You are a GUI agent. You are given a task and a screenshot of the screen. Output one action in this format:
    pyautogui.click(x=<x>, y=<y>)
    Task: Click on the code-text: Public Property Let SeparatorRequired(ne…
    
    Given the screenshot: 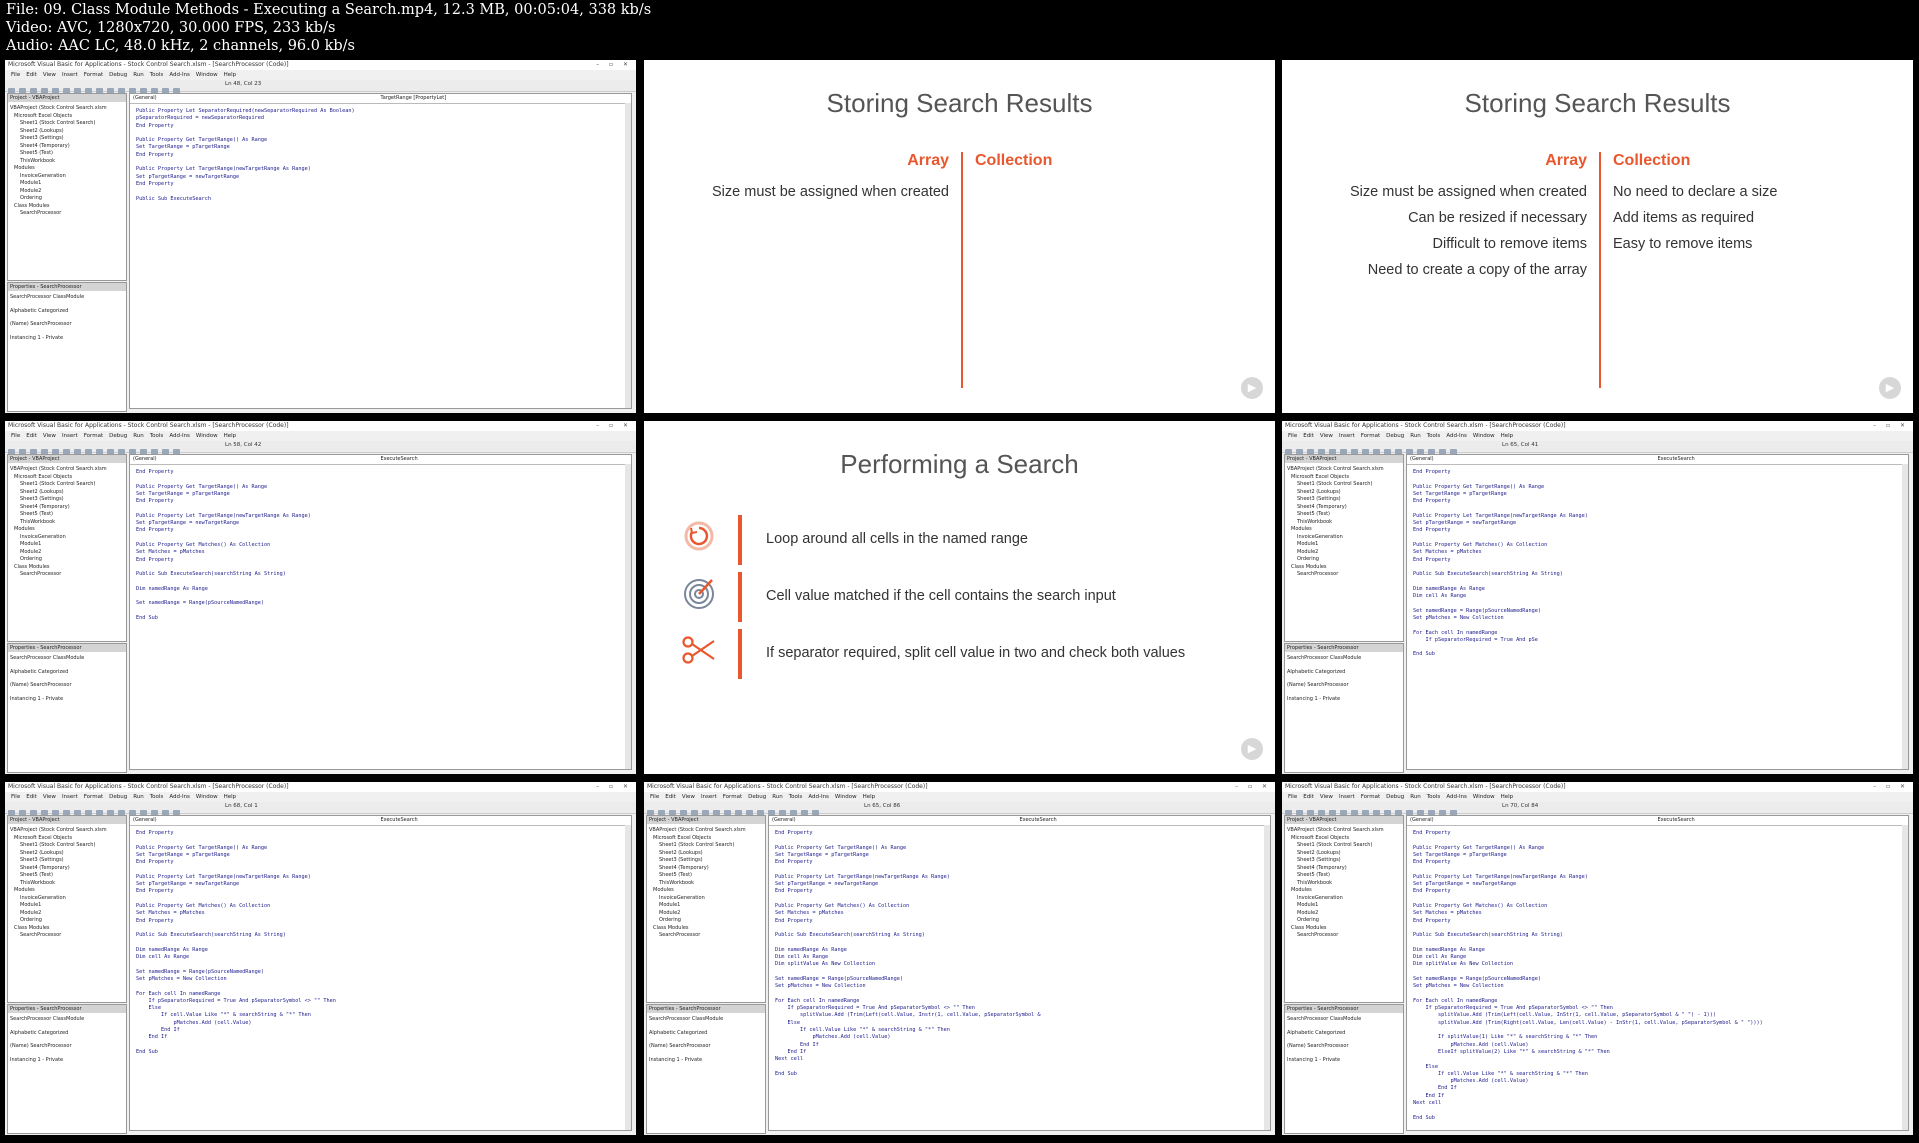 What is the action you would take?
    pyautogui.click(x=380, y=155)
    